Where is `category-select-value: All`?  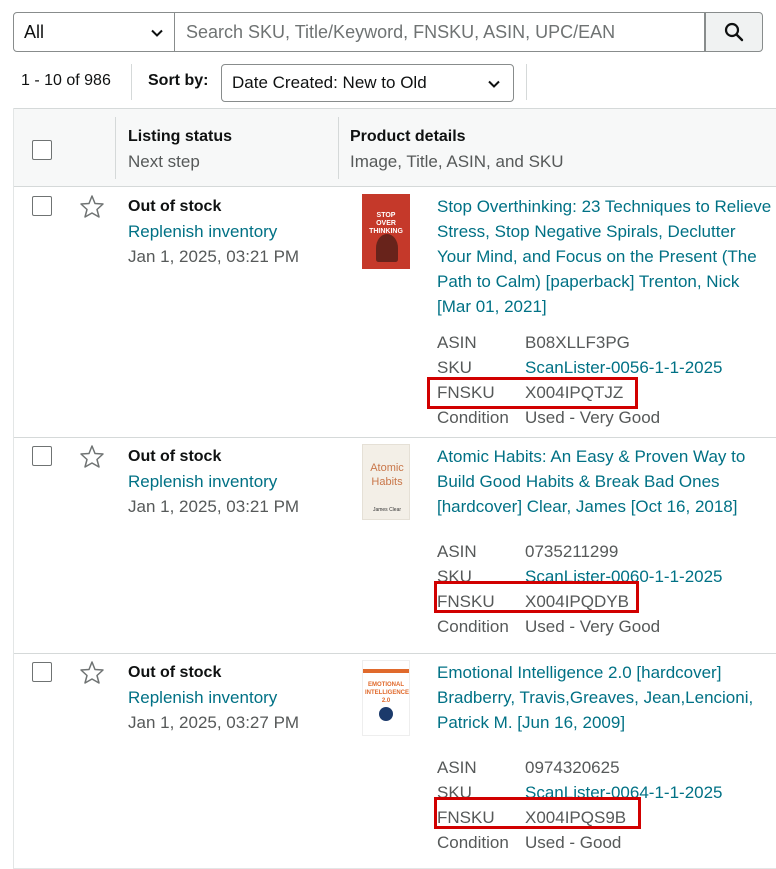 category-select-value: All is located at coordinates (34, 31).